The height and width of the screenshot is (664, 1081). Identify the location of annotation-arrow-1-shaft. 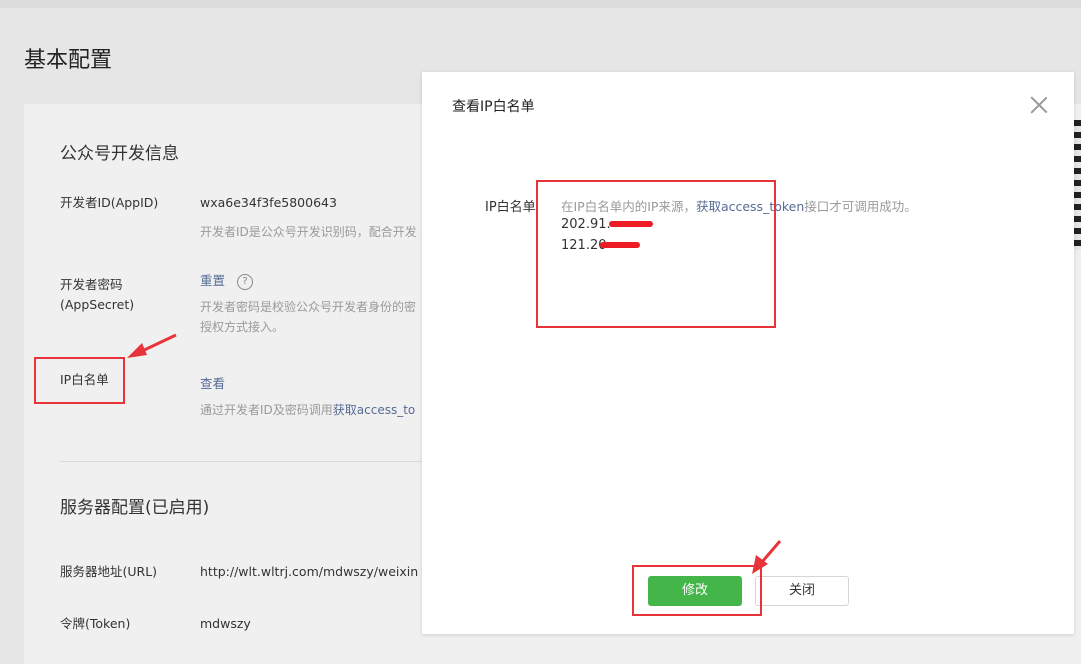
(158, 343).